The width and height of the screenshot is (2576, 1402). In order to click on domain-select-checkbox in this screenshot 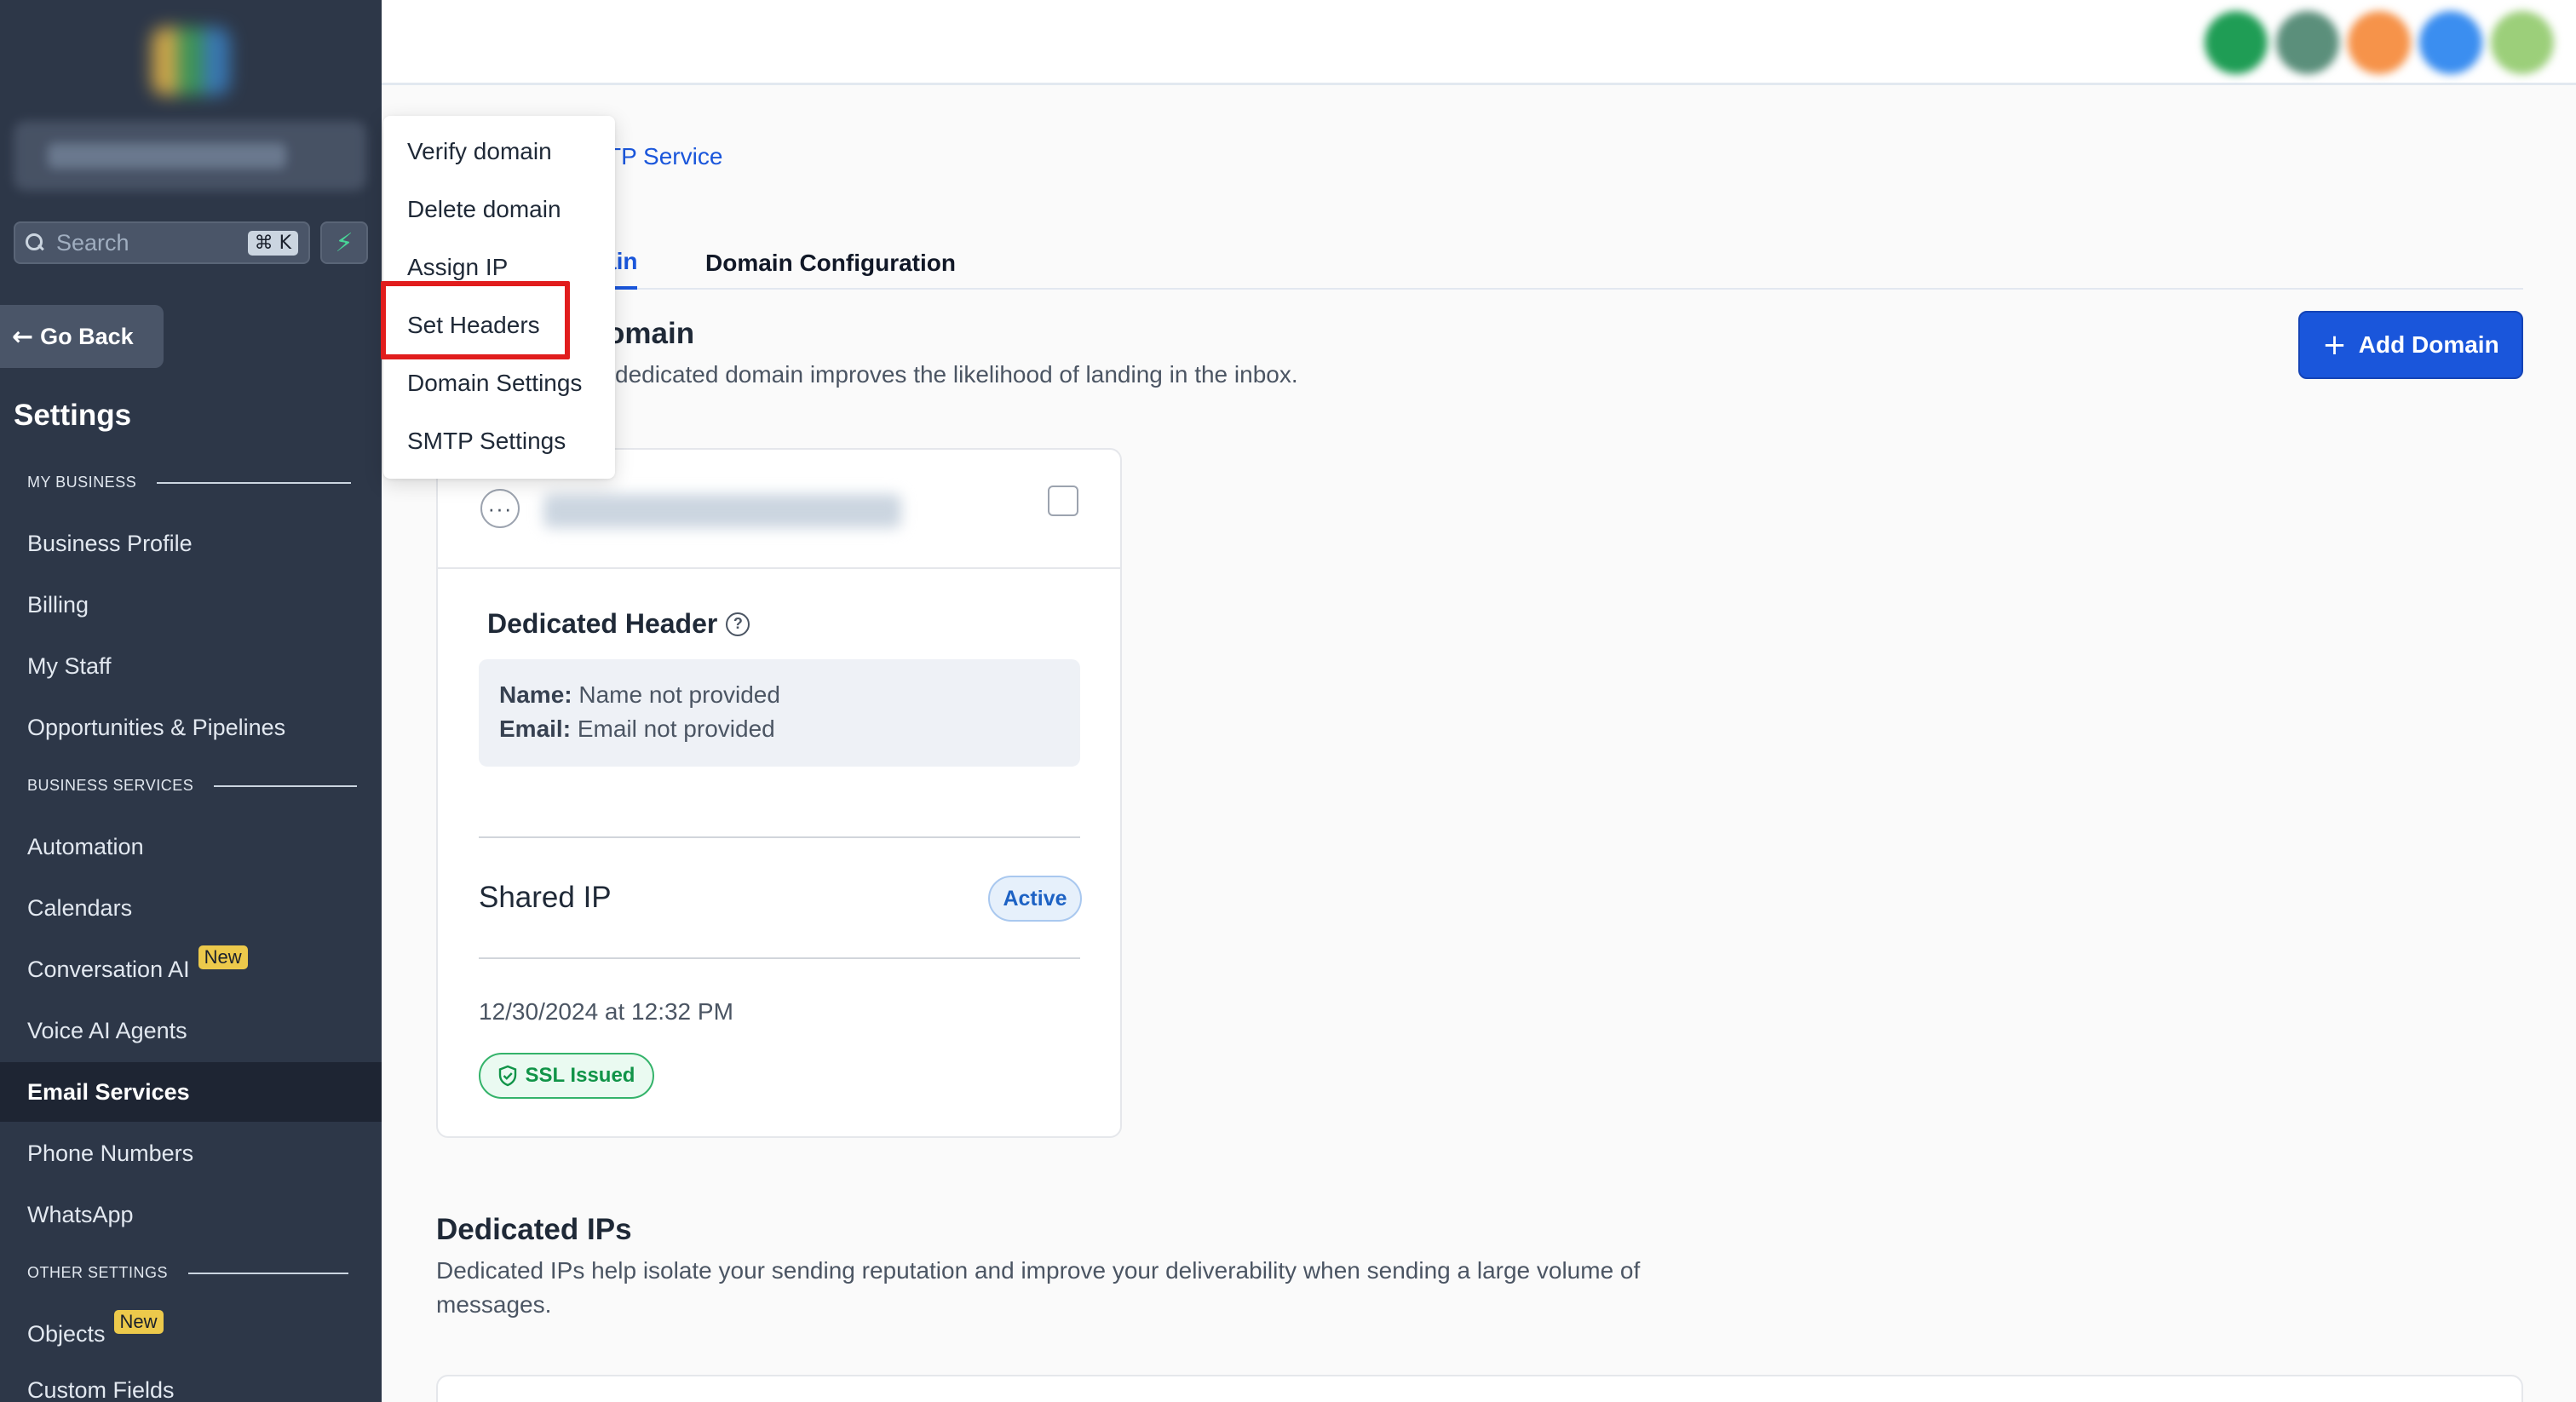, I will do `click(1063, 501)`.